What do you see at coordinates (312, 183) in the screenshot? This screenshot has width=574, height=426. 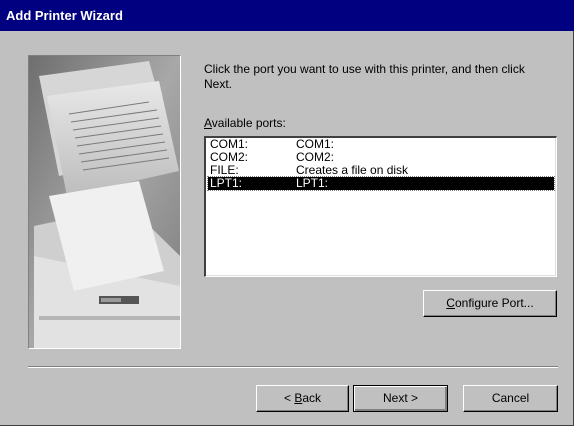 I see `port-description: LPT1:` at bounding box center [312, 183].